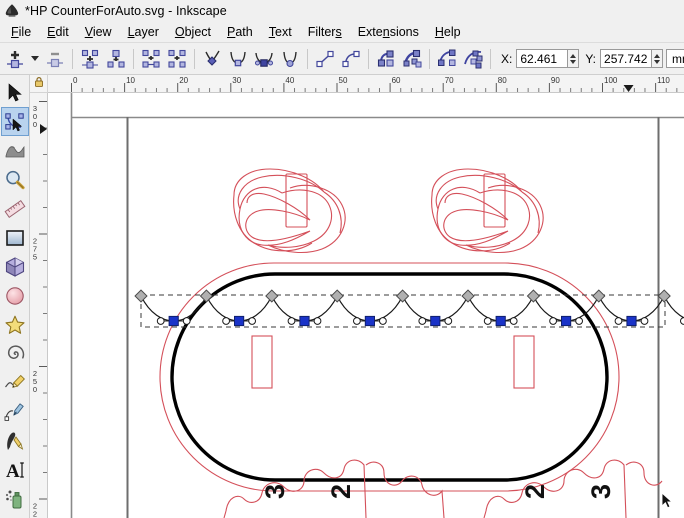 This screenshot has height=518, width=684. Describe the element at coordinates (21, 32) in the screenshot. I see `menu-file: File` at that location.